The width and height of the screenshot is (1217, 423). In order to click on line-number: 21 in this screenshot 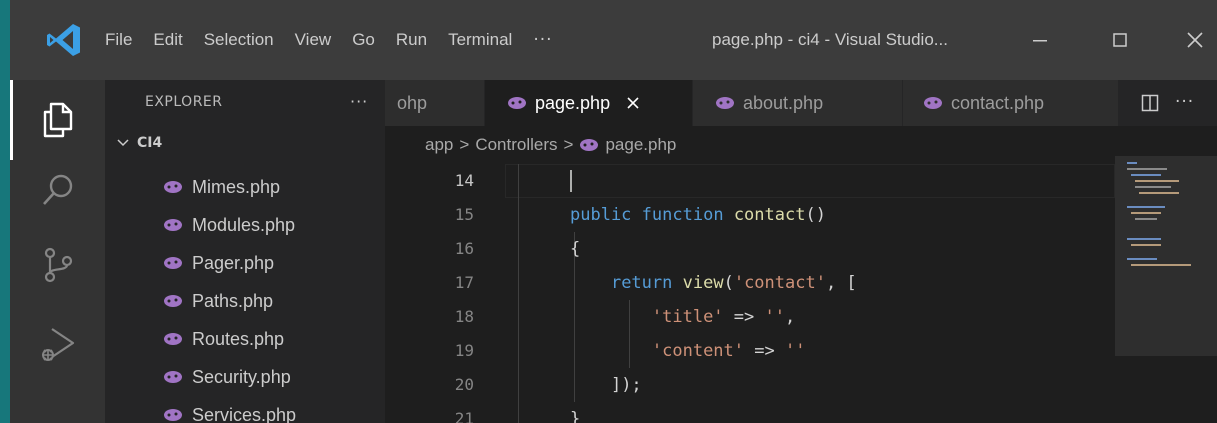, I will do `click(464, 416)`.